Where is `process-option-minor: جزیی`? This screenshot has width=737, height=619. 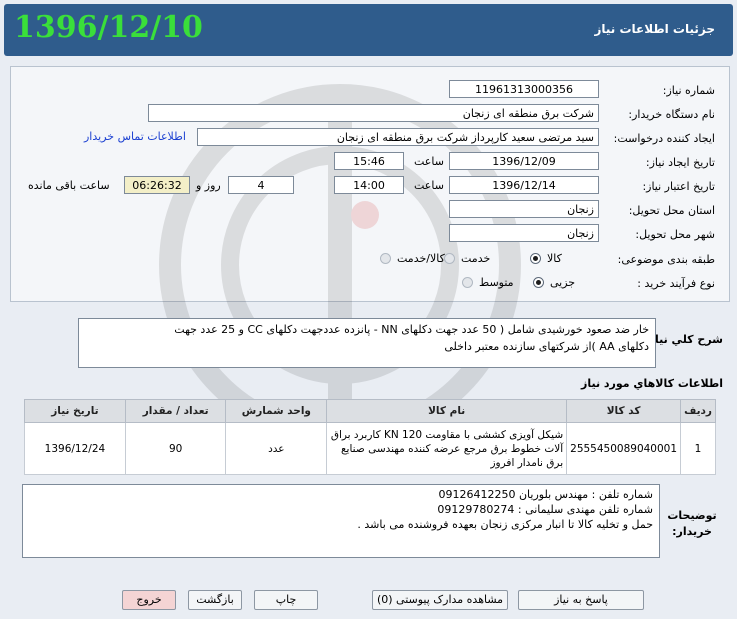
process-option-minor: جزیی is located at coordinates (554, 282).